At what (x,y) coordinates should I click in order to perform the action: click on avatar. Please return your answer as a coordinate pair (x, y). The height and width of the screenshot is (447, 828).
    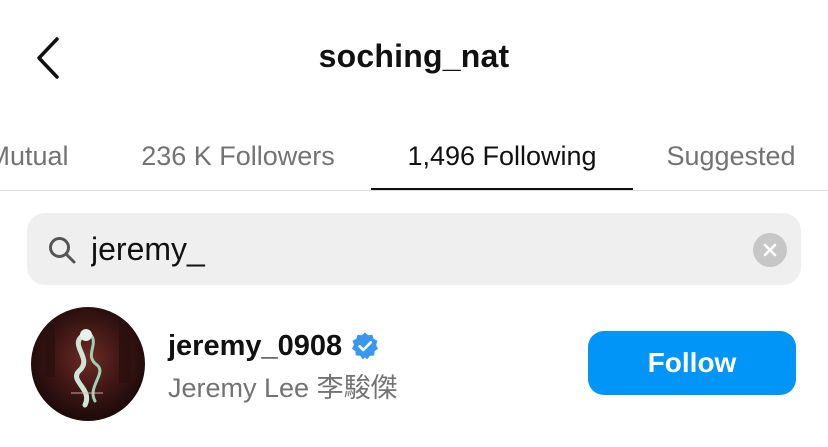
    Looking at the image, I should click on (88, 364).